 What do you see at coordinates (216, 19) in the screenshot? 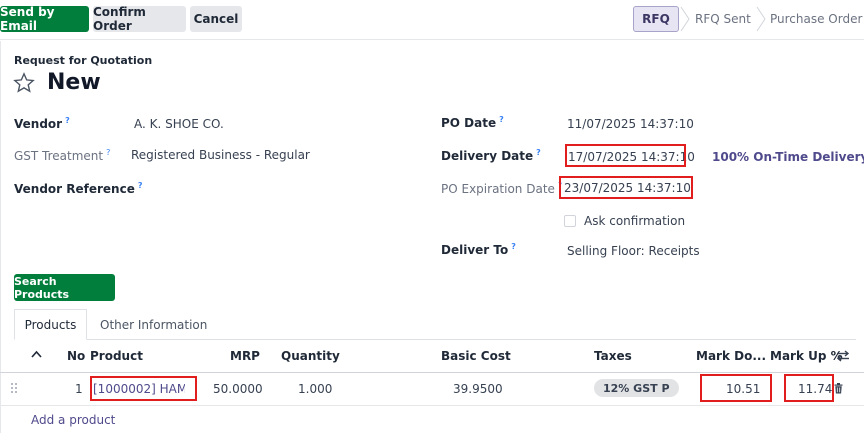
I see `cancel-button: Cancel` at bounding box center [216, 19].